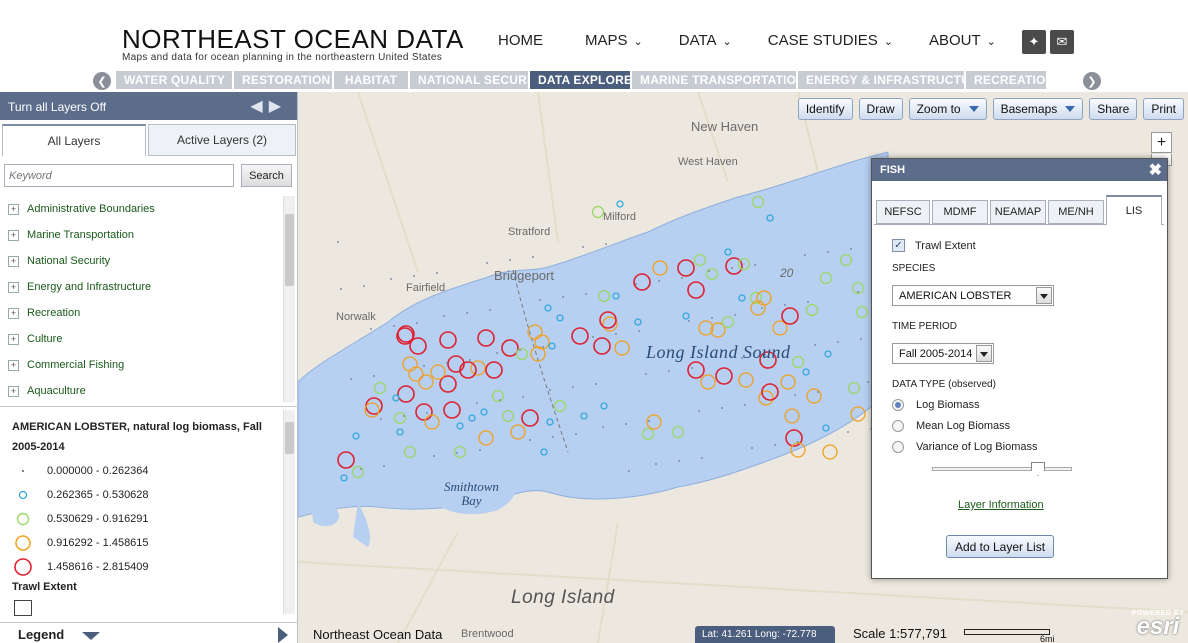  I want to click on slider-handle, so click(1038, 469).